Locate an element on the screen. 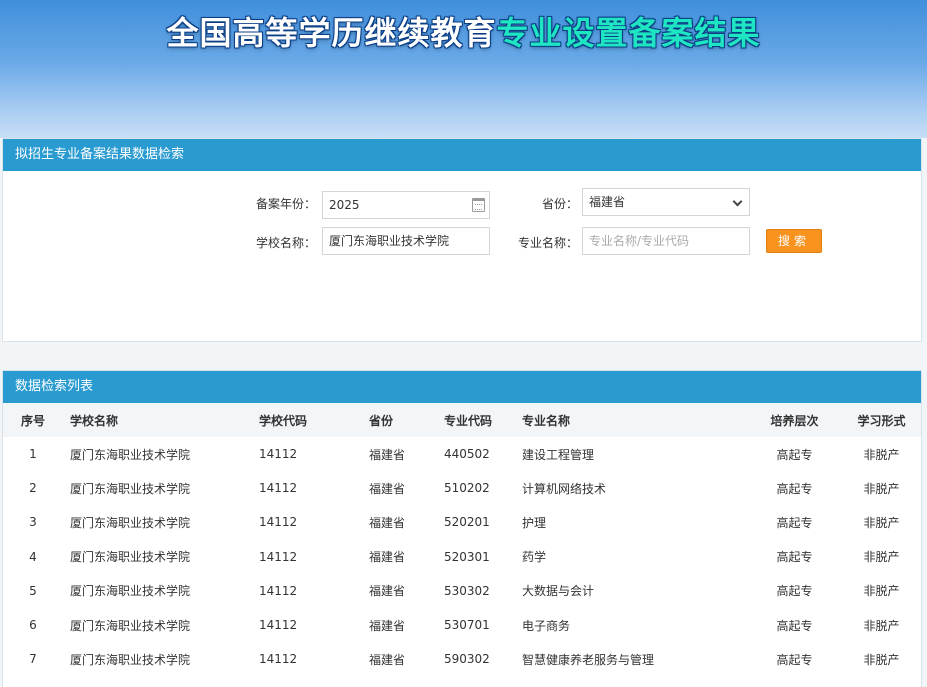  school-value: 厦门东海职业技术学院 is located at coordinates (389, 241).